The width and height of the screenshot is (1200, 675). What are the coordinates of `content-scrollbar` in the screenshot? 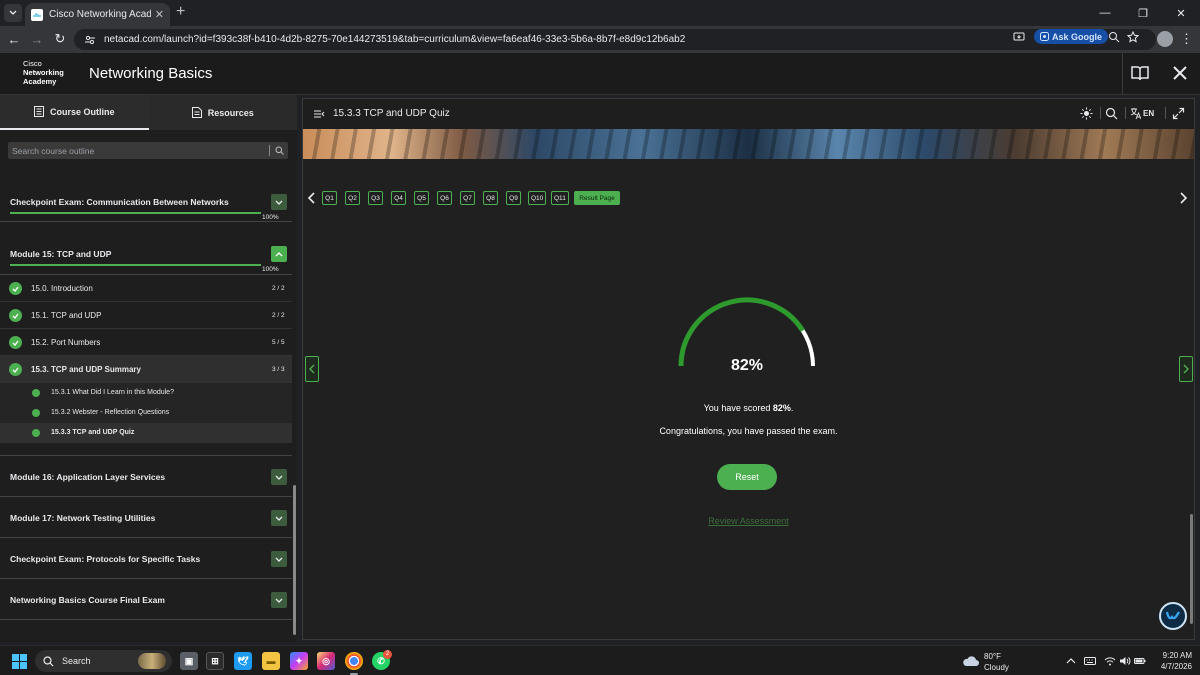 It's located at (1191, 569).